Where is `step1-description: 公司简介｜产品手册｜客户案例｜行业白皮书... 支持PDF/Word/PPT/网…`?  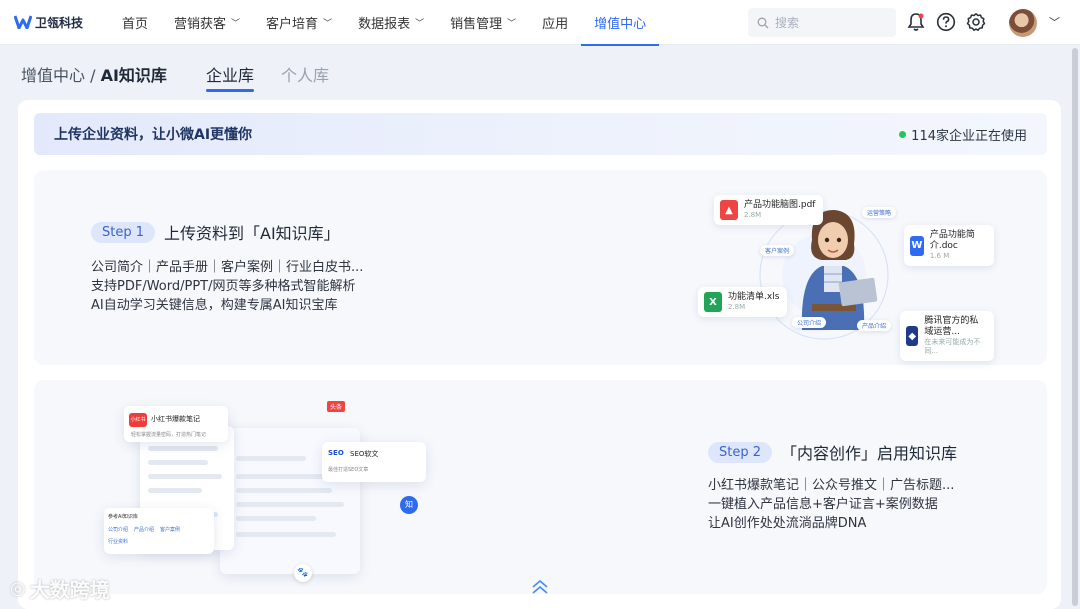
step1-description: 公司简介｜产品手册｜客户案例｜行业白皮书... 支持PDF/Word/PPT/网… is located at coordinates (227, 286).